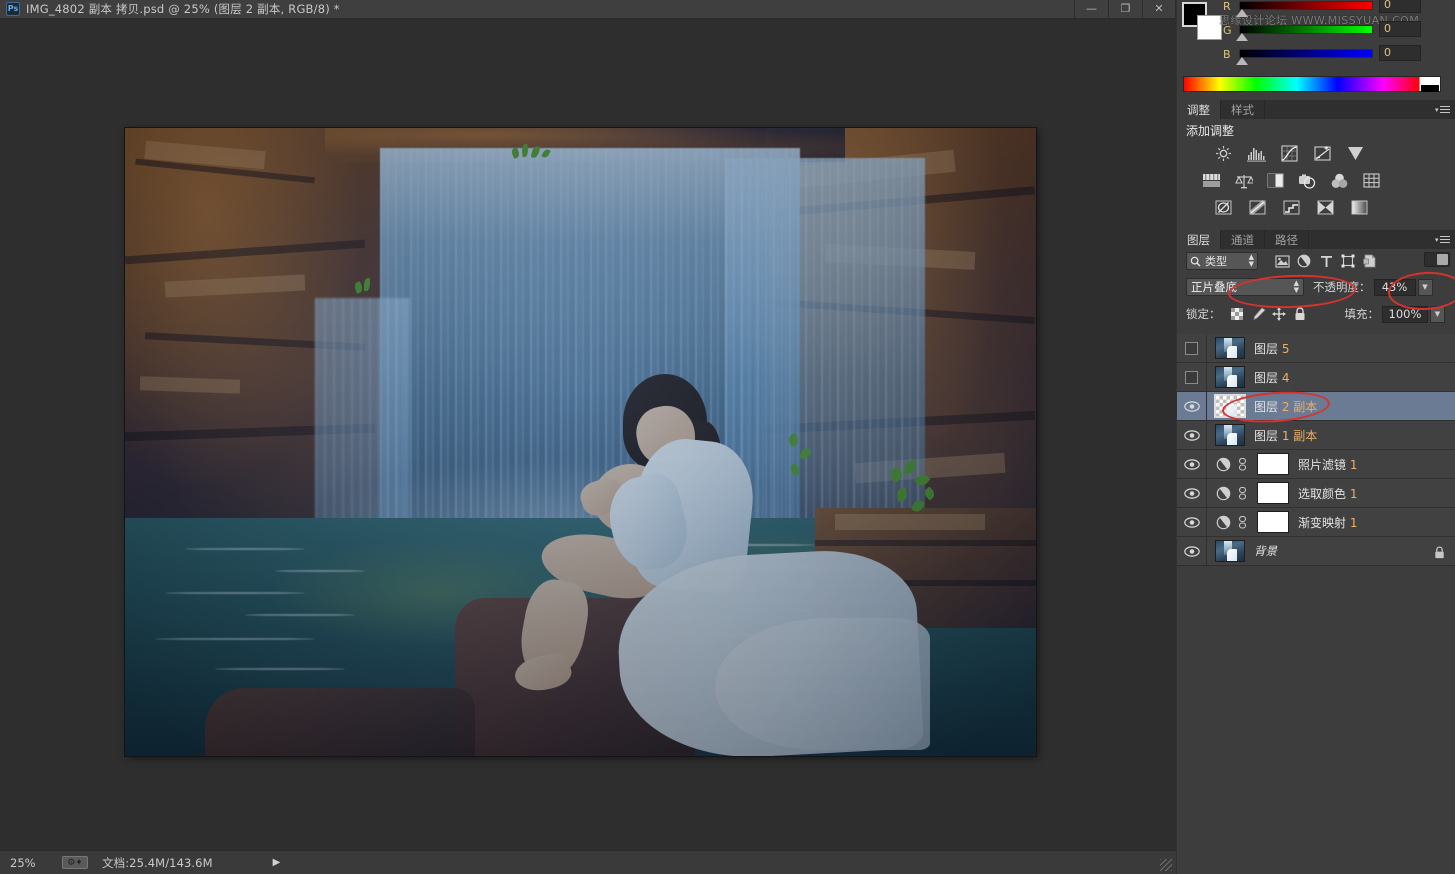 Image resolution: width=1455 pixels, height=874 pixels. Describe the element at coordinates (1322, 153) in the screenshot. I see `exposure-icon` at that location.